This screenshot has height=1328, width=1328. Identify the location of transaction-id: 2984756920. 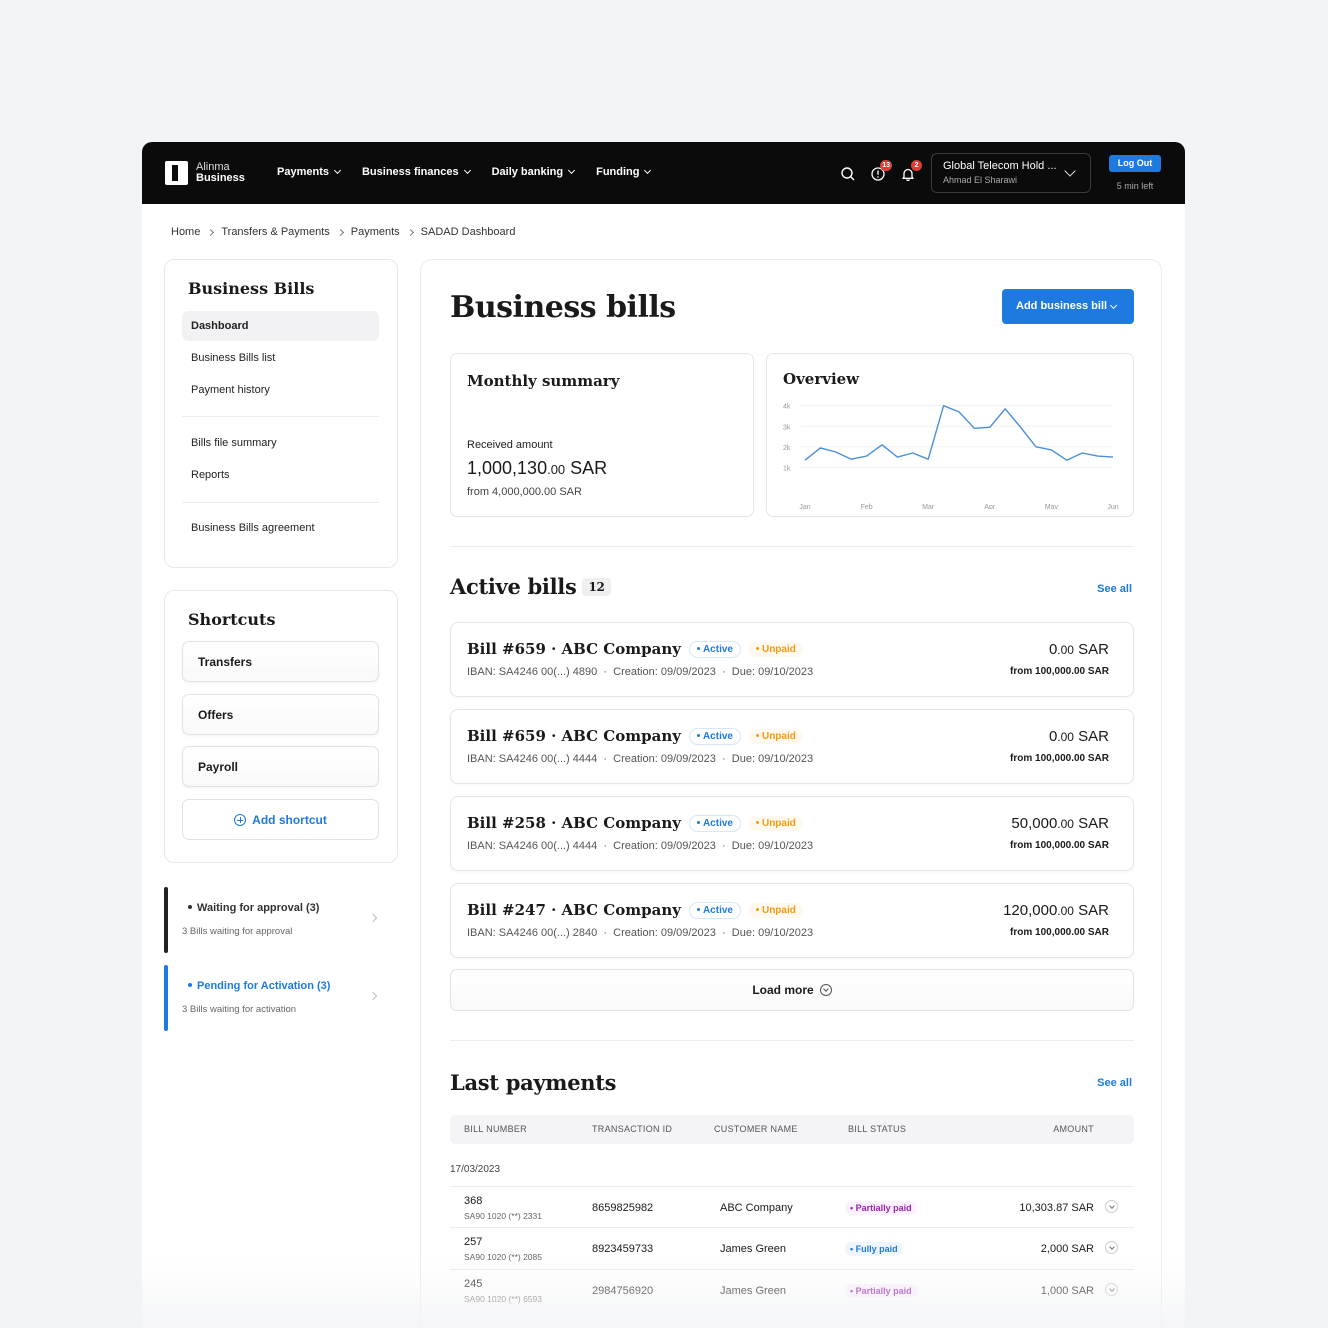
(623, 1291).